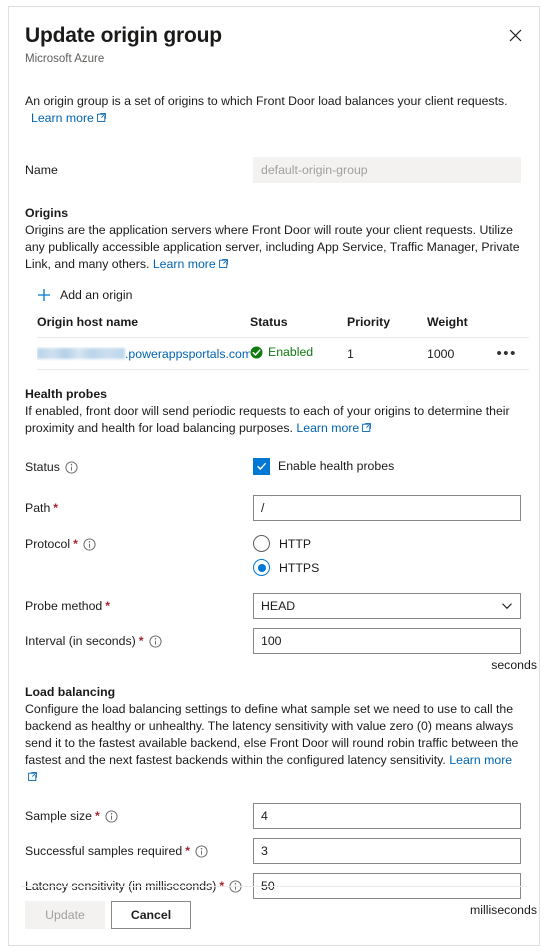 This screenshot has width=548, height=952. Describe the element at coordinates (187, 353) in the screenshot. I see `origin-host-suffix: .powerappsportals.com` at that location.